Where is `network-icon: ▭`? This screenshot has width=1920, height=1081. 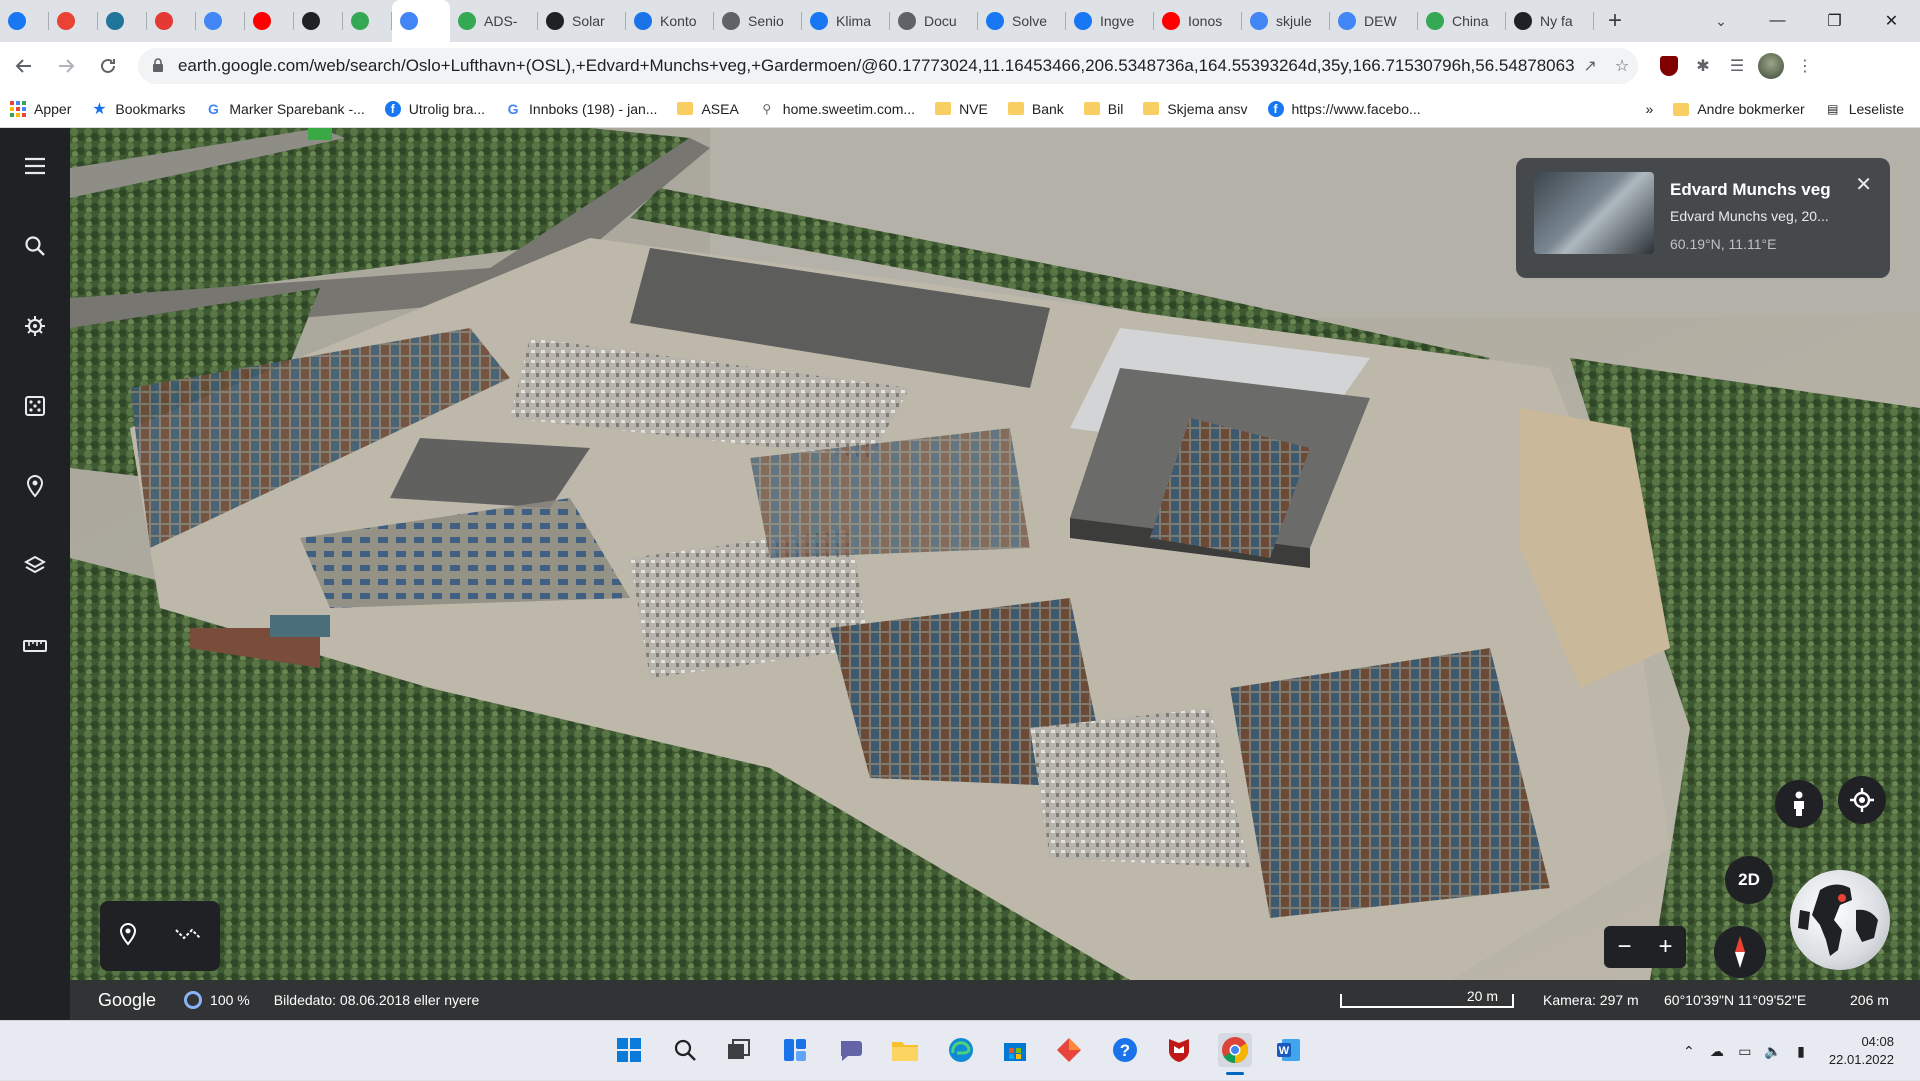 network-icon: ▭ is located at coordinates (1745, 1051).